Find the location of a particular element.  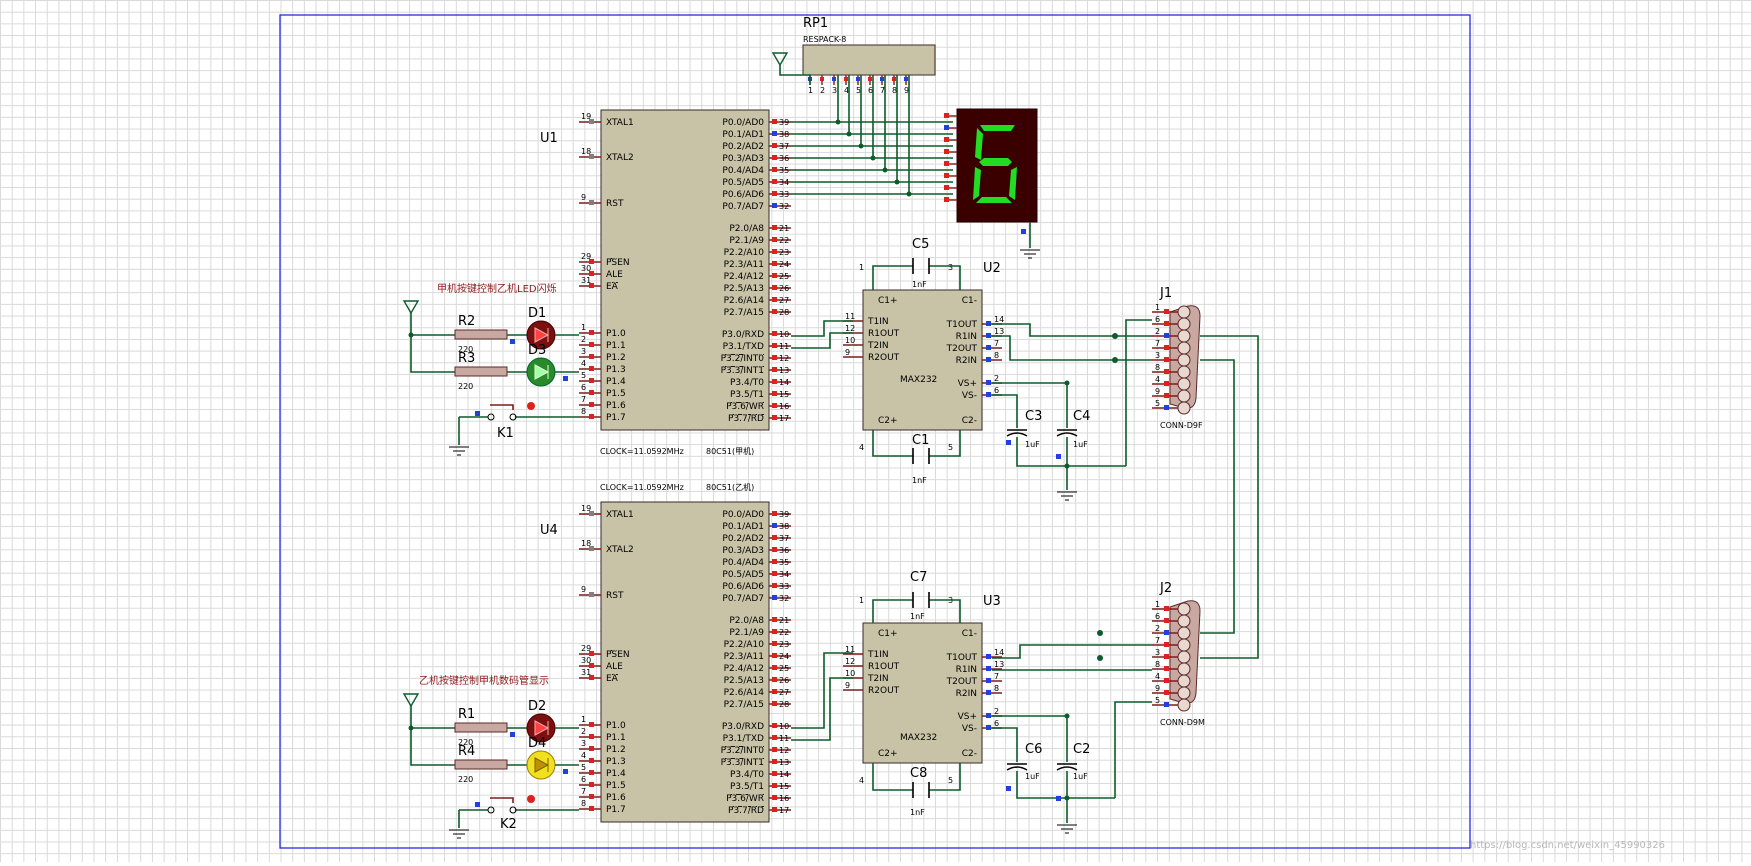

c8-value: 1nF is located at coordinates (917, 812).